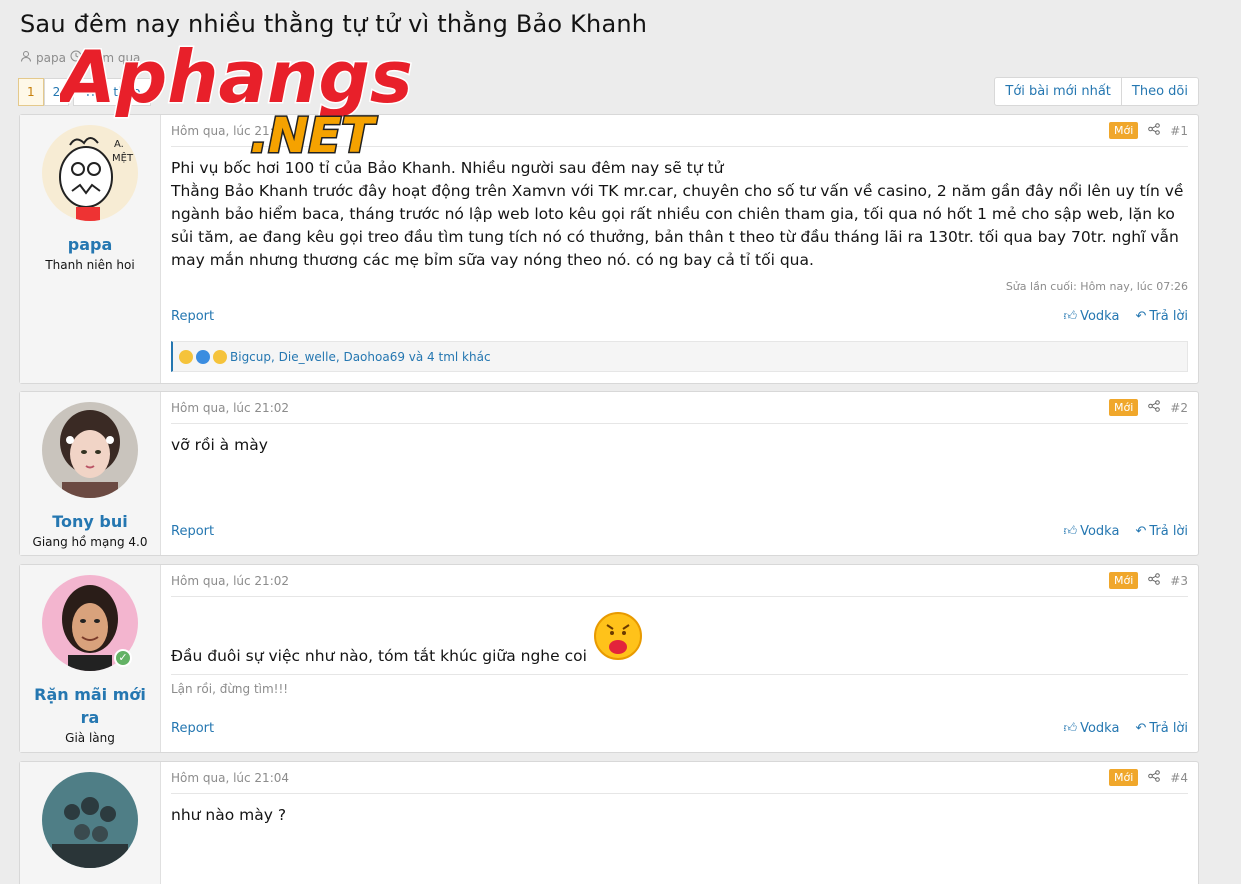  Describe the element at coordinates (219, 445) in the screenshot. I see `post-content: vỡ rồi à mày` at that location.